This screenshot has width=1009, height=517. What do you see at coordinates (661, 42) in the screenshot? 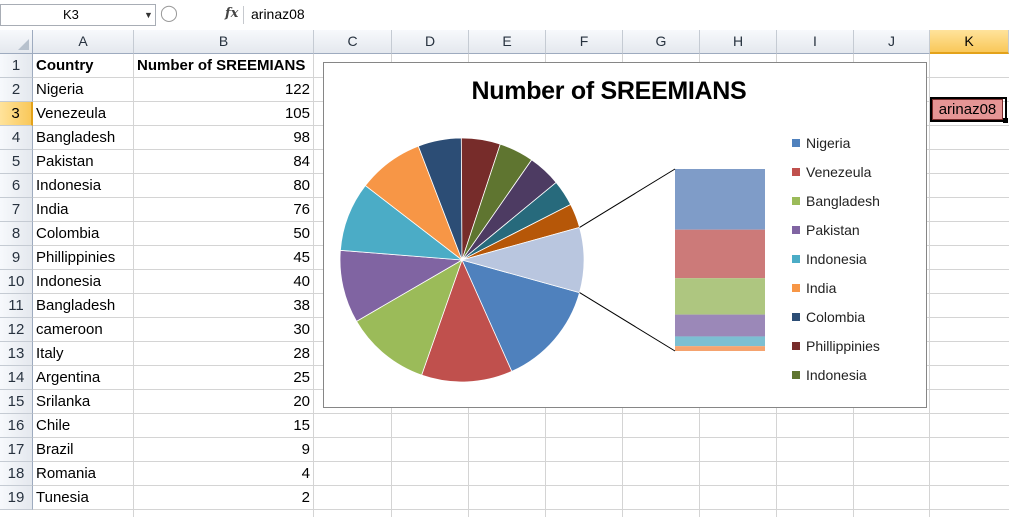
I see `column-header-g: G` at bounding box center [661, 42].